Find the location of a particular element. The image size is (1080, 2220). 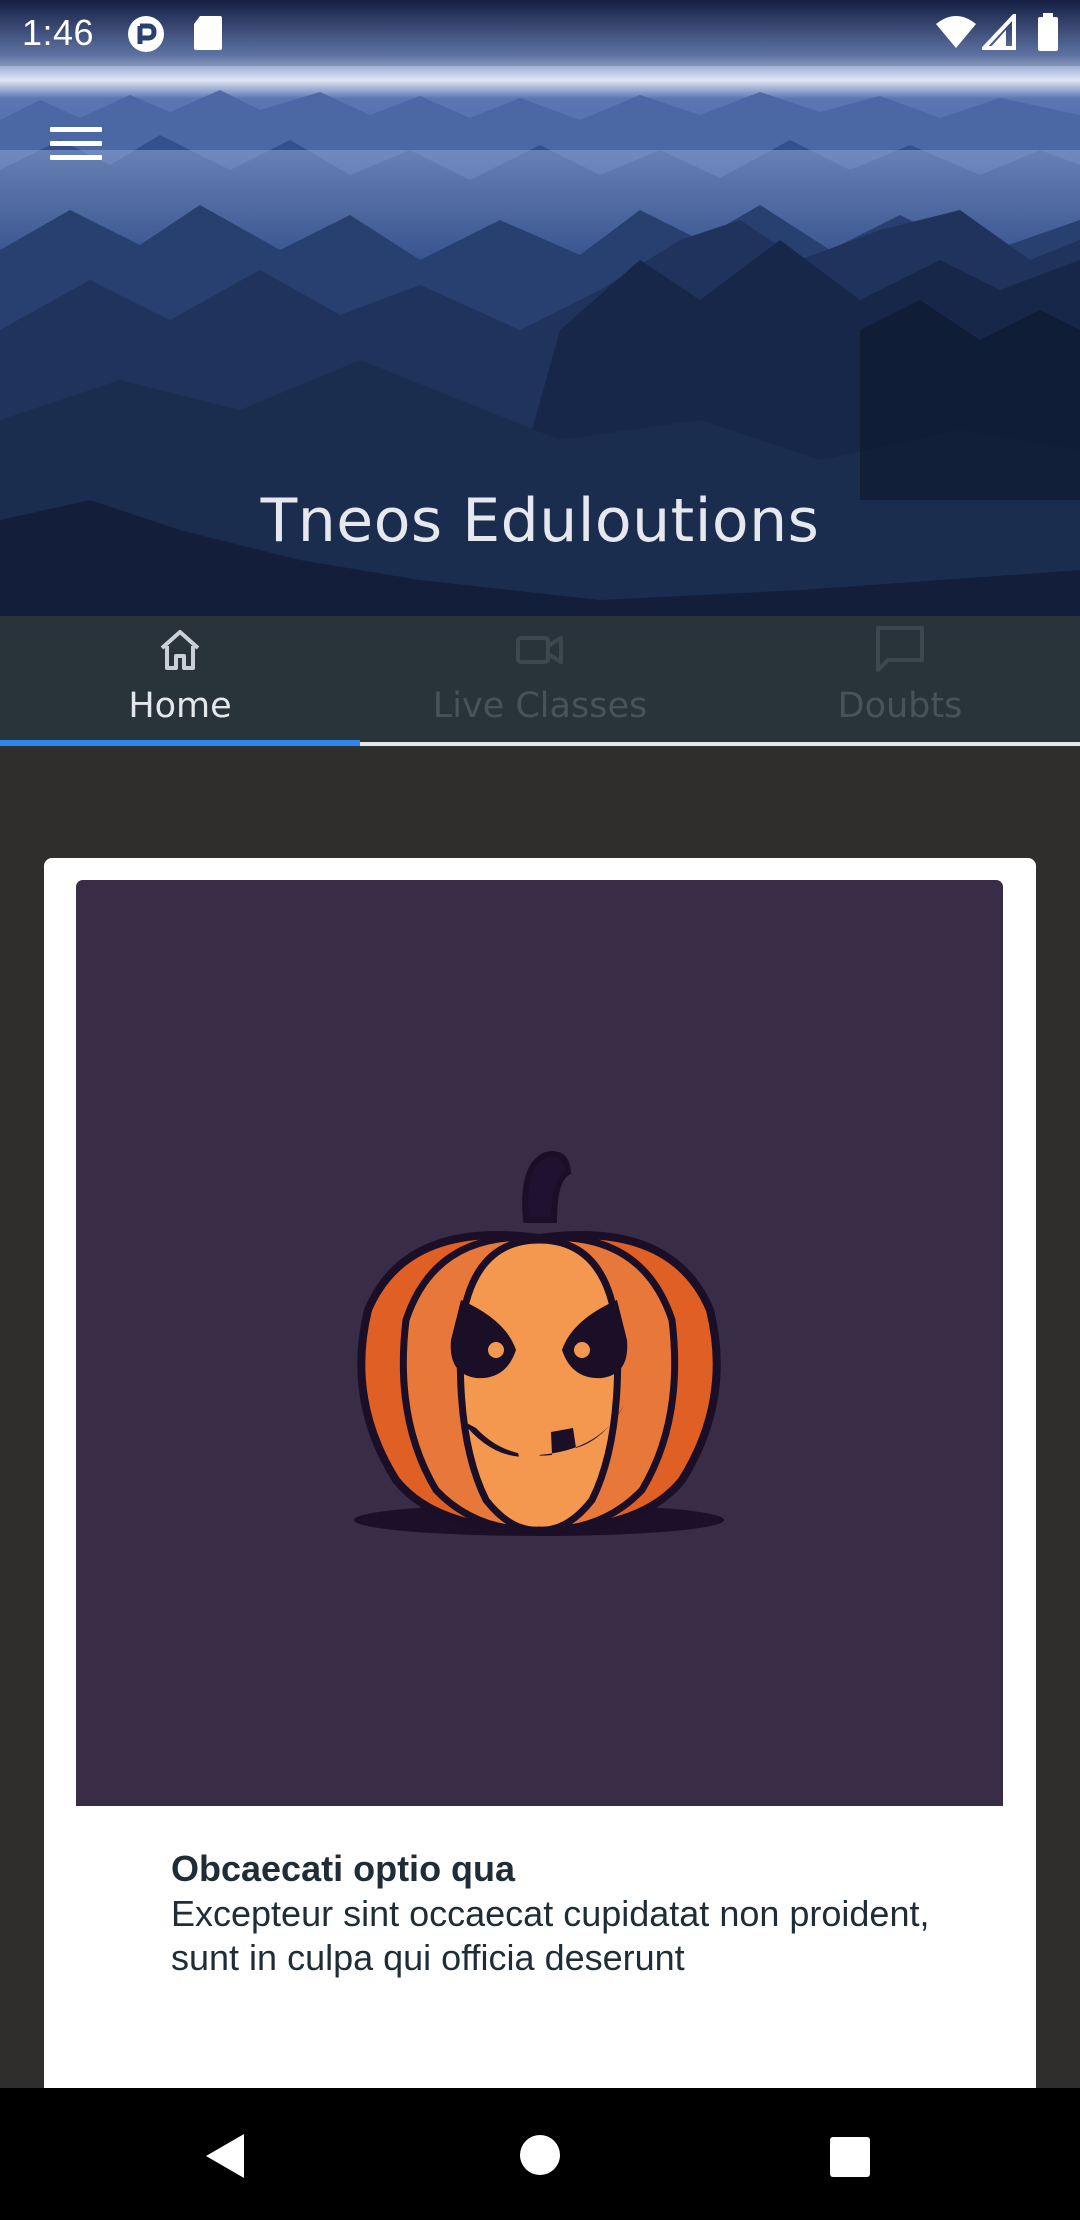

card-title: Obcaecati optio qua is located at coordinates (343, 1868).